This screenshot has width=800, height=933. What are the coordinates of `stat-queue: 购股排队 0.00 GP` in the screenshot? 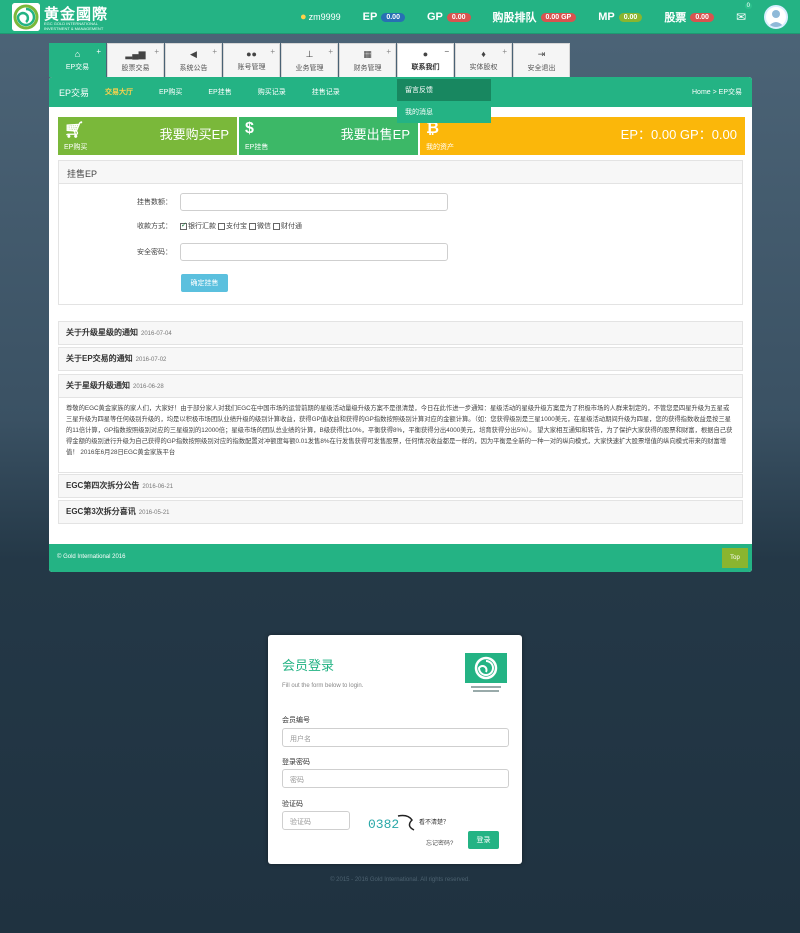 It's located at (535, 17).